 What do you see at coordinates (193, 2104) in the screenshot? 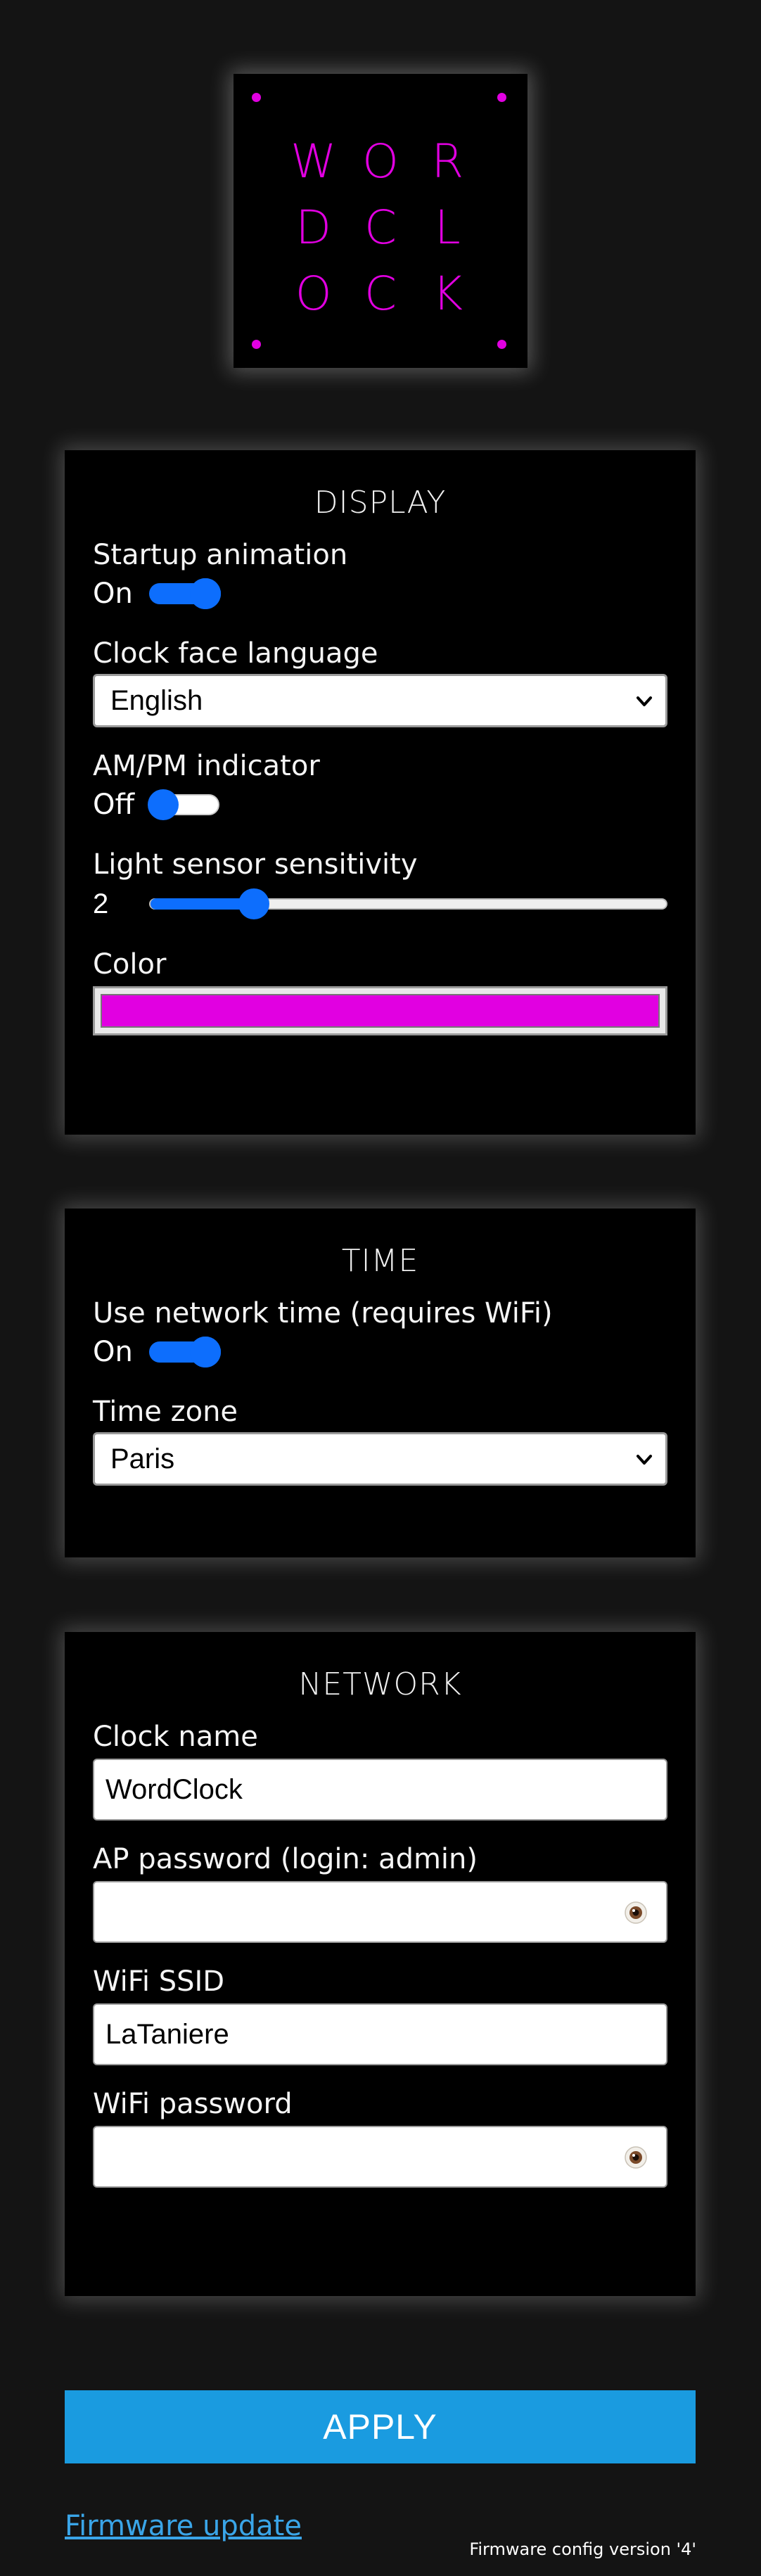
I see `wifi-password-label: WiFi password` at bounding box center [193, 2104].